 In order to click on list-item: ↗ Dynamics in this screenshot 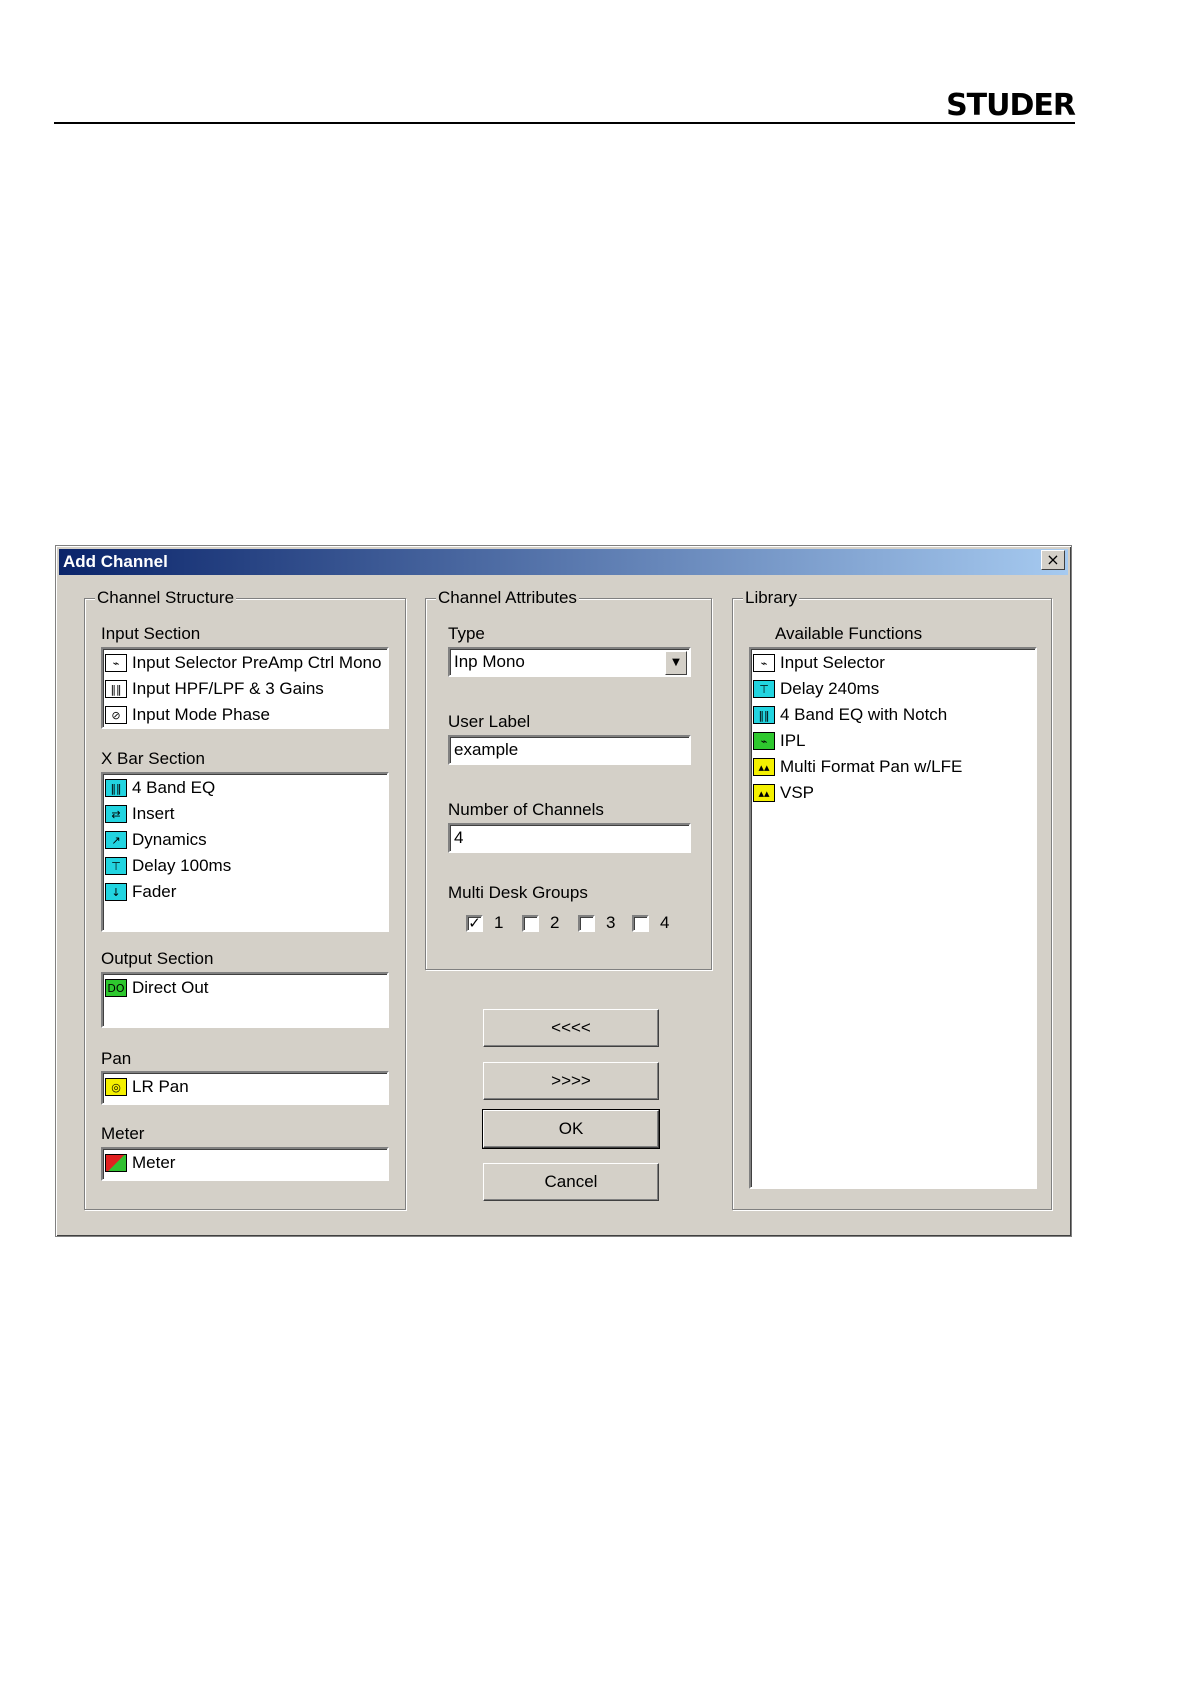, I will do `click(245, 840)`.